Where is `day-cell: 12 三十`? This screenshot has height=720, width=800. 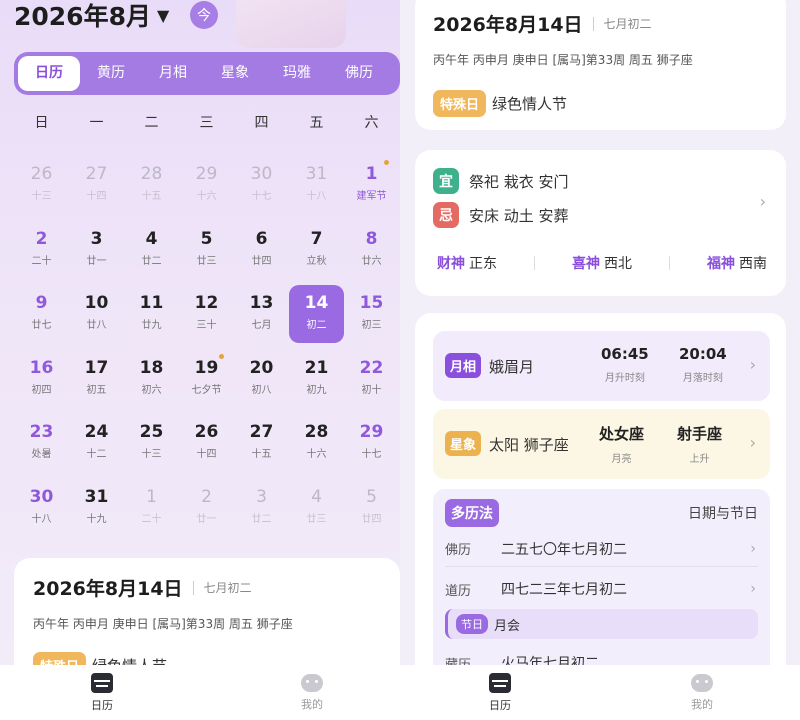 day-cell: 12 三十 is located at coordinates (206, 314).